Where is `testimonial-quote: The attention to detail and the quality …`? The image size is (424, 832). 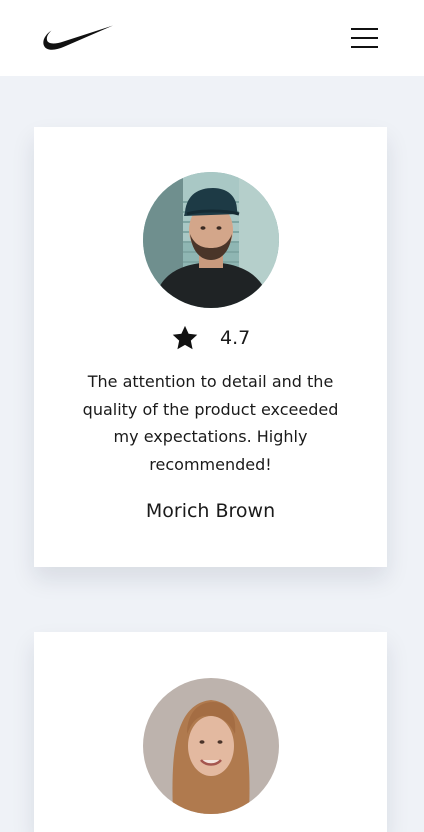
testimonial-quote: The attention to detail and the quality … is located at coordinates (210, 423).